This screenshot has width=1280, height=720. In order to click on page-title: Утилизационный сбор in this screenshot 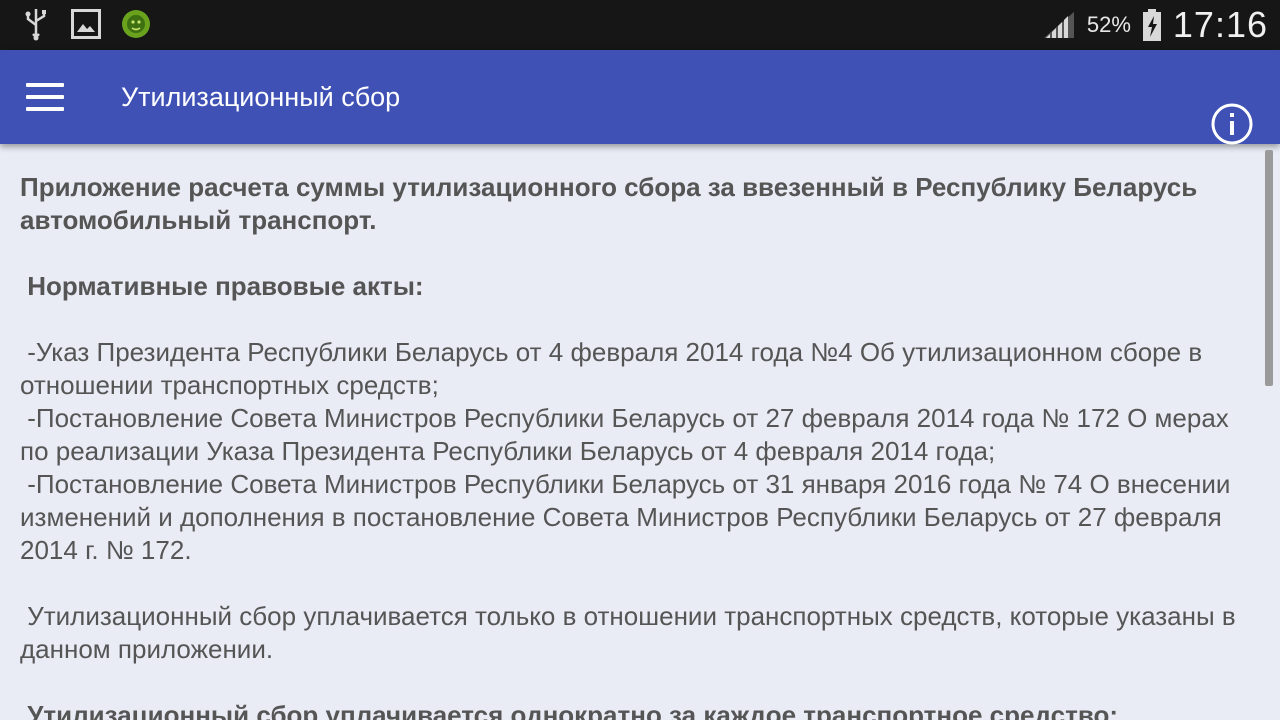, I will do `click(261, 97)`.